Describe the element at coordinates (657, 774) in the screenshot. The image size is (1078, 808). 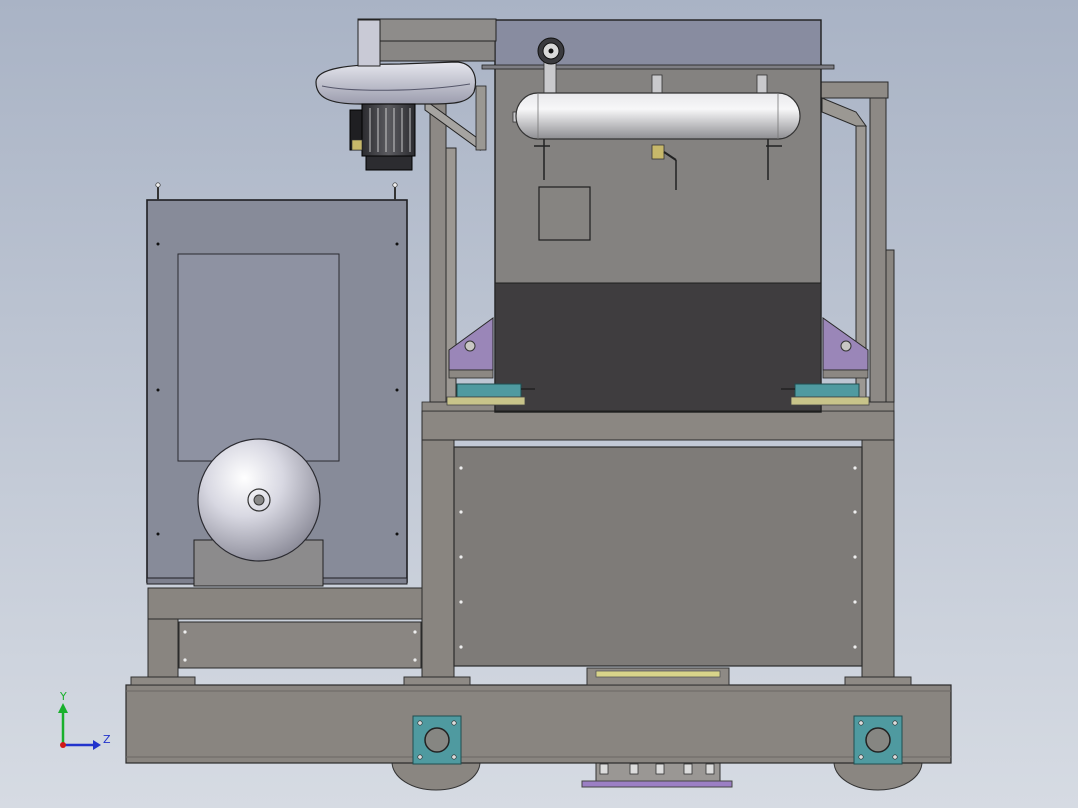
I see `central-pivot-assembly` at that location.